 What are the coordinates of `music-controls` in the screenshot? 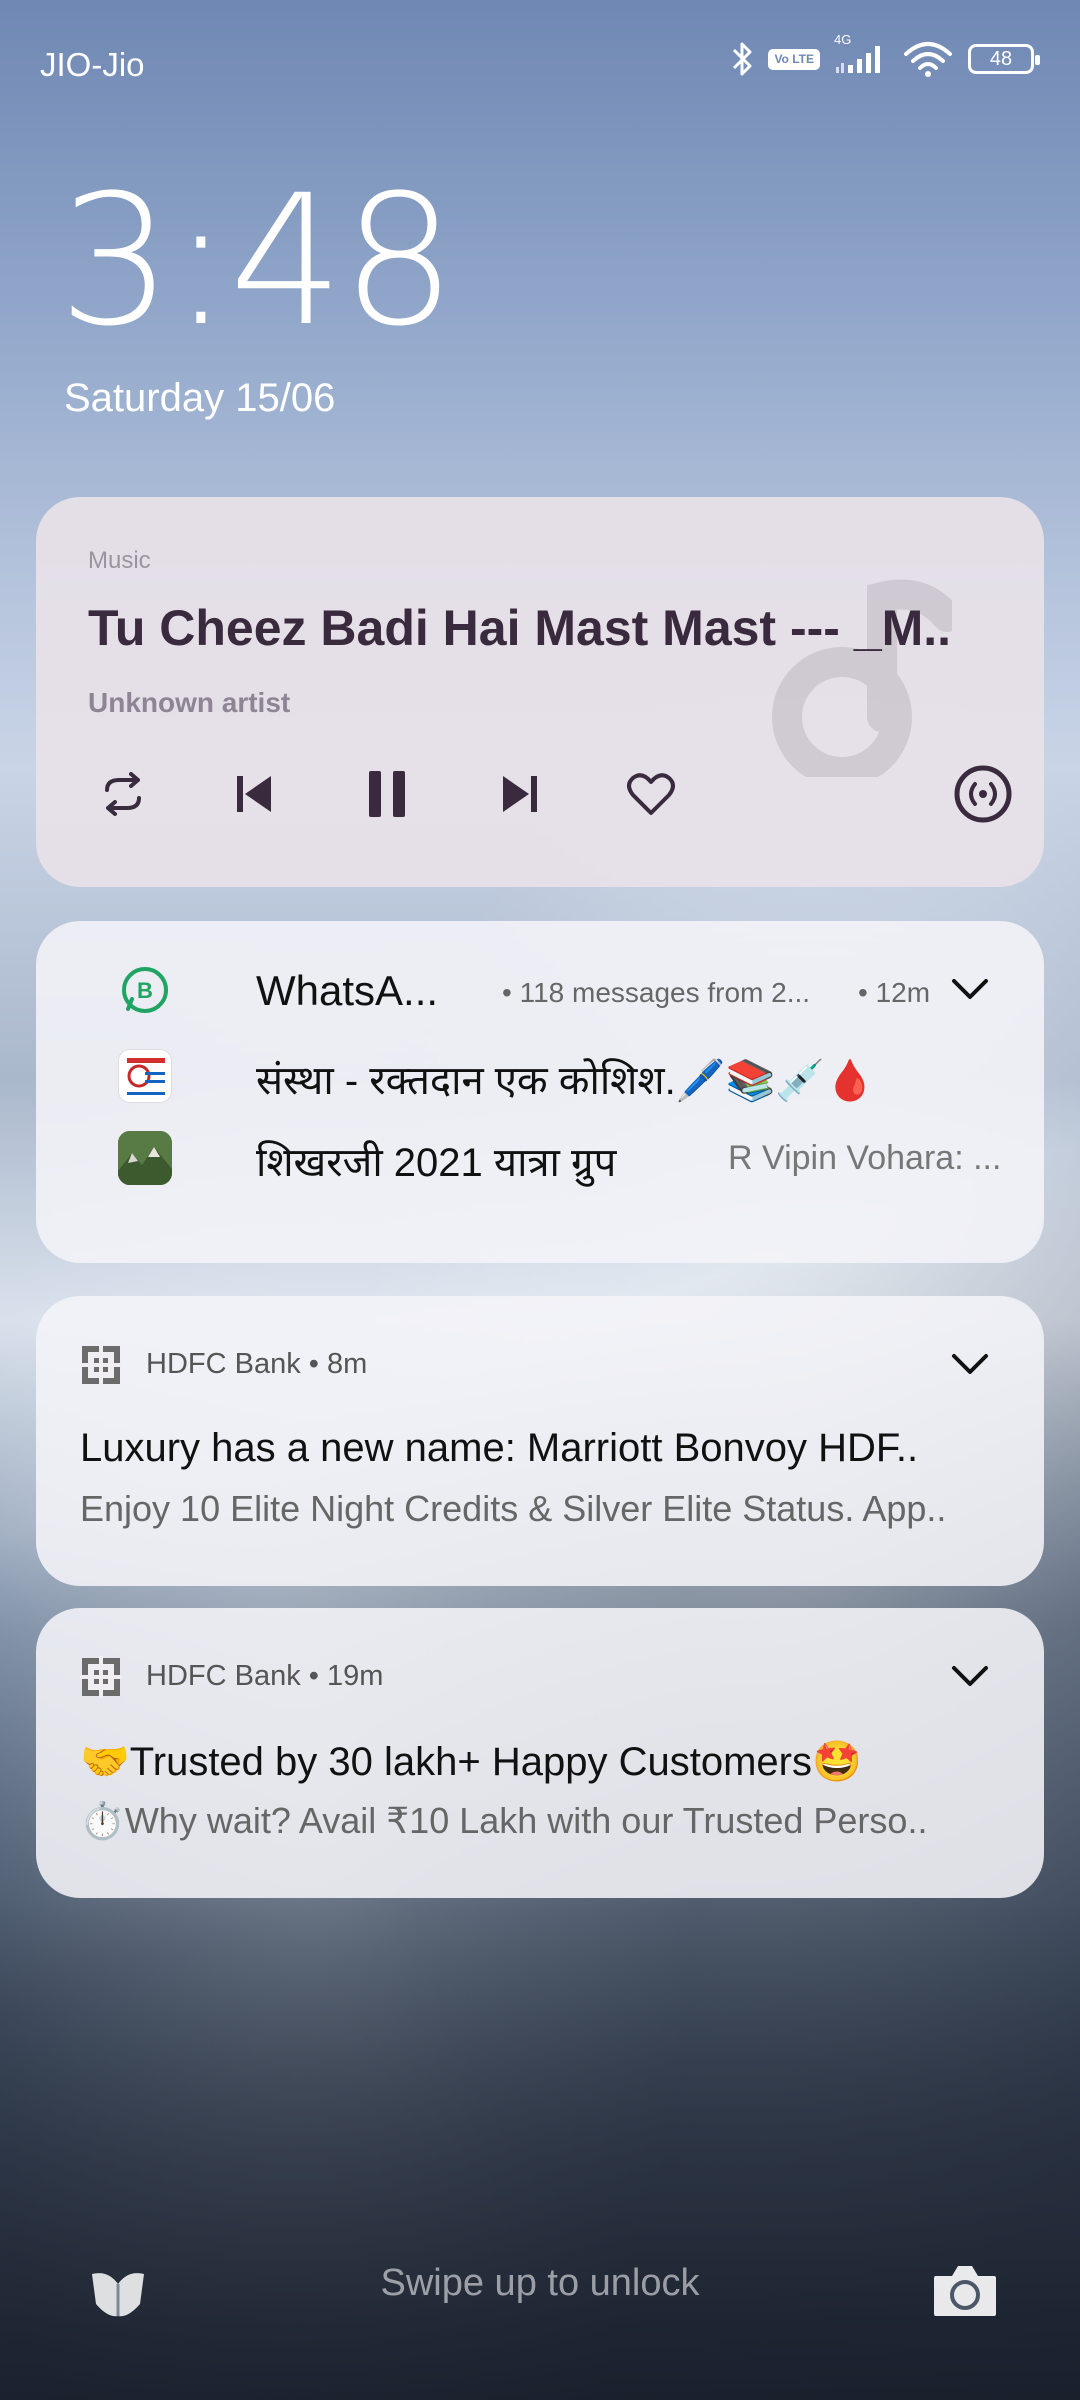 It's located at (553, 794).